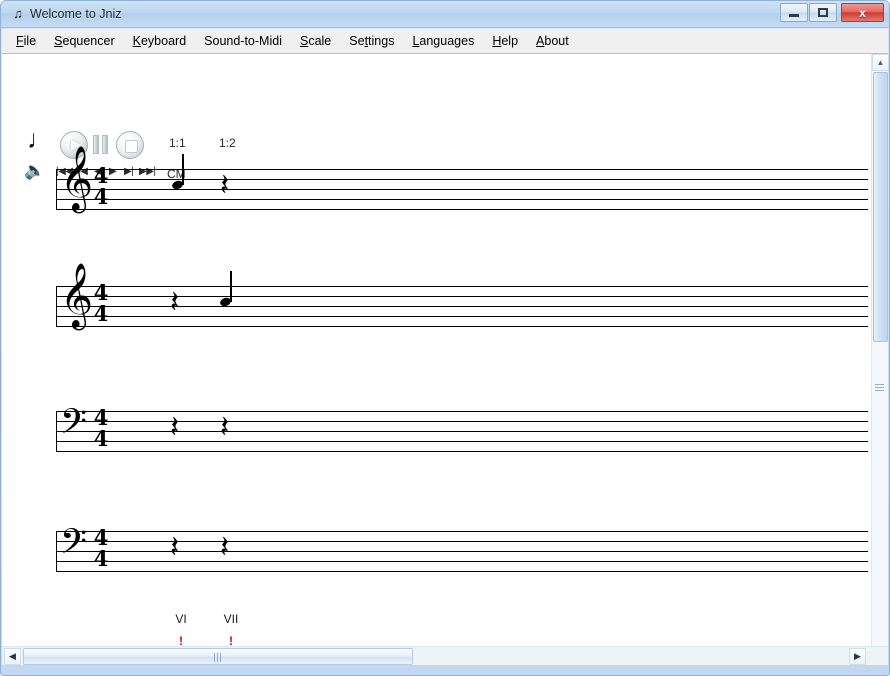  Describe the element at coordinates (34, 170) in the screenshot. I see `speaker-icon: 🔈` at that location.